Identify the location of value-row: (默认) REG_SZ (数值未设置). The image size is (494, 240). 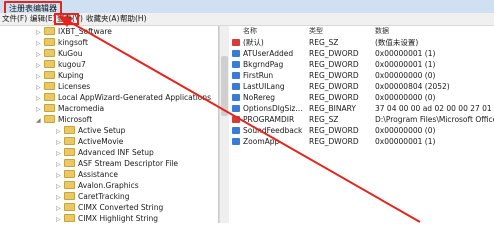
(361, 42).